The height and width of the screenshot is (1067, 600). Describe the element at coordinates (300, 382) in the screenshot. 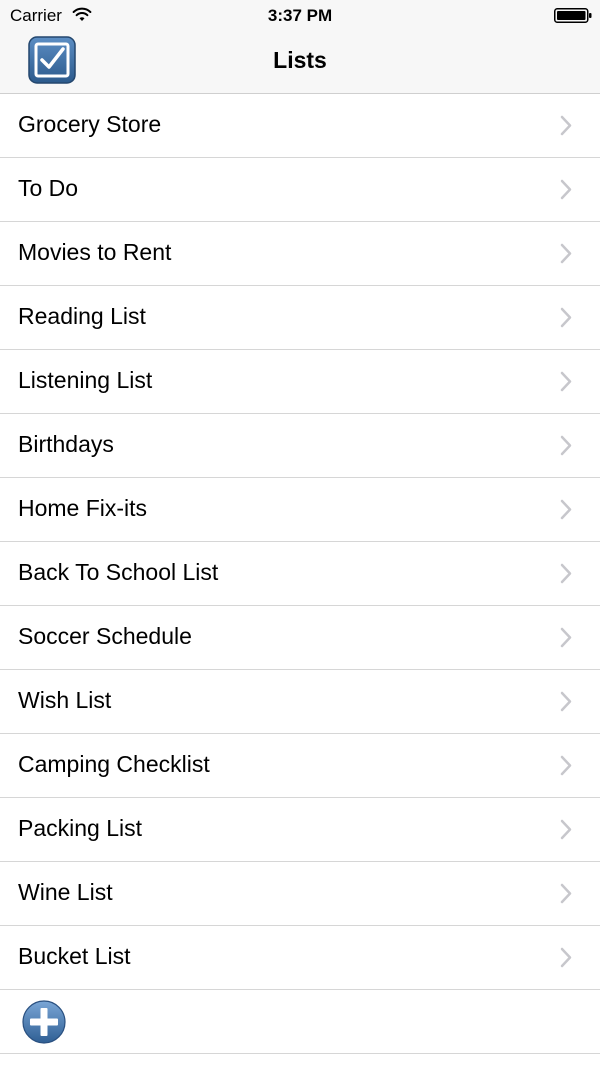

I see `list-item: Listening List` at that location.